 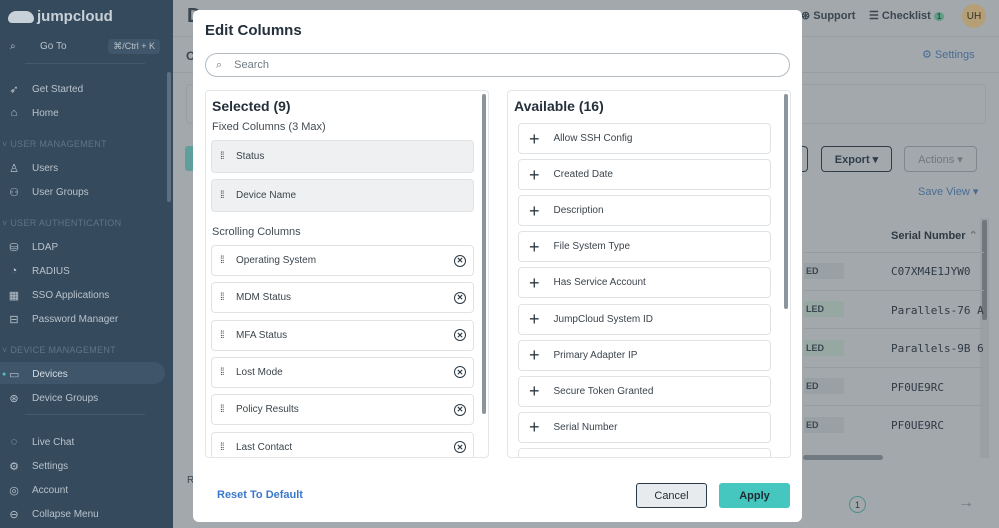 What do you see at coordinates (14, 193) in the screenshot?
I see `users-icon: ⚇` at bounding box center [14, 193].